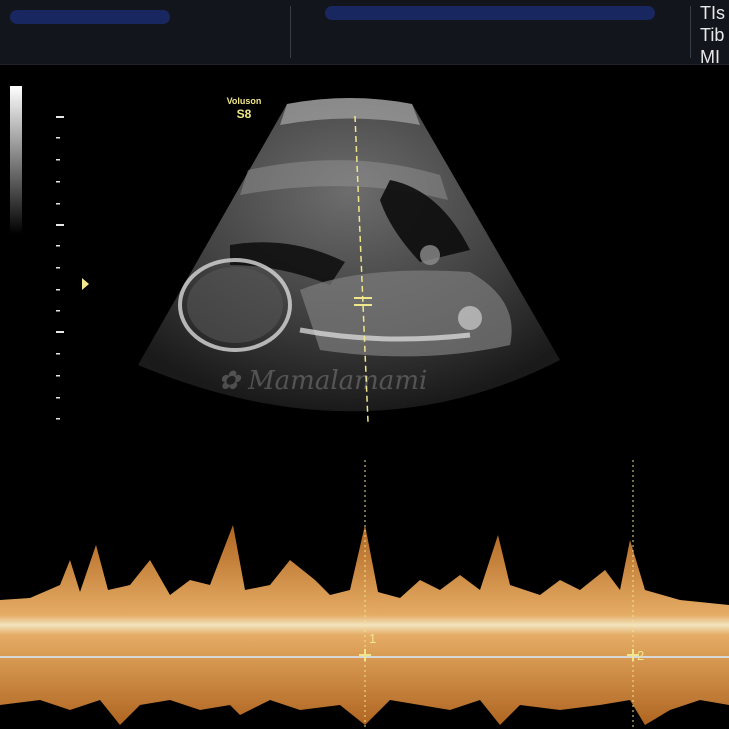  Describe the element at coordinates (85, 284) in the screenshot. I see `triangle-right-icon` at that location.